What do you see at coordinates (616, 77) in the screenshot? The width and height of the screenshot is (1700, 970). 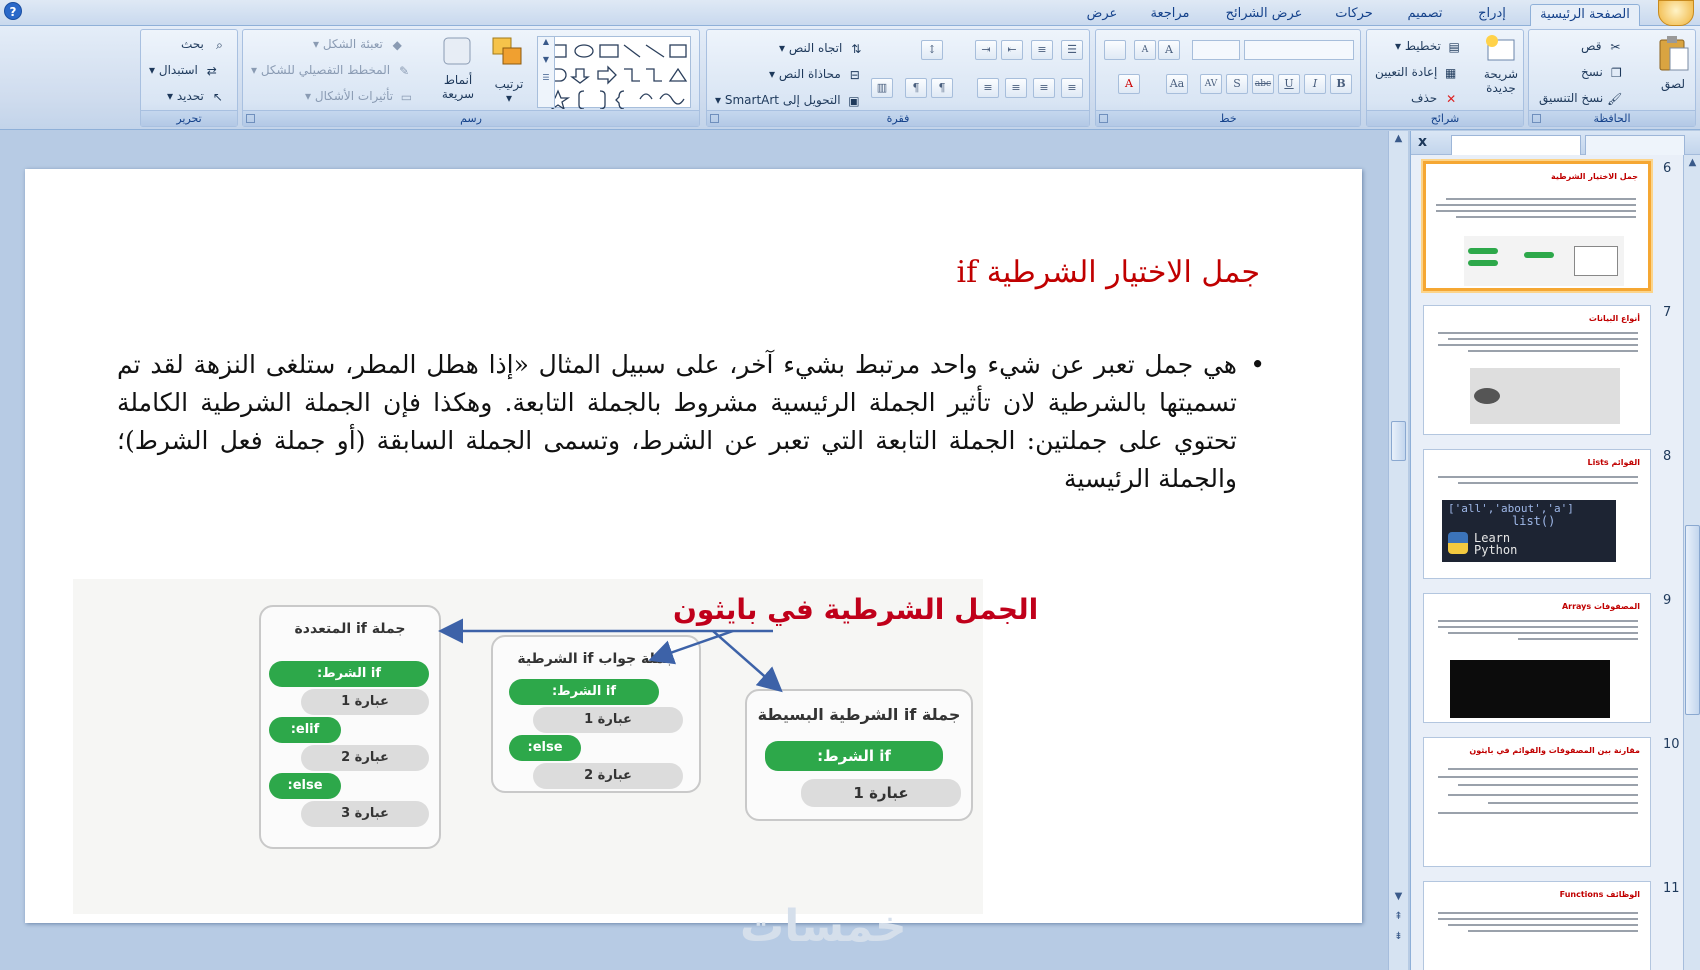 I see `shapes-gallery-icons` at bounding box center [616, 77].